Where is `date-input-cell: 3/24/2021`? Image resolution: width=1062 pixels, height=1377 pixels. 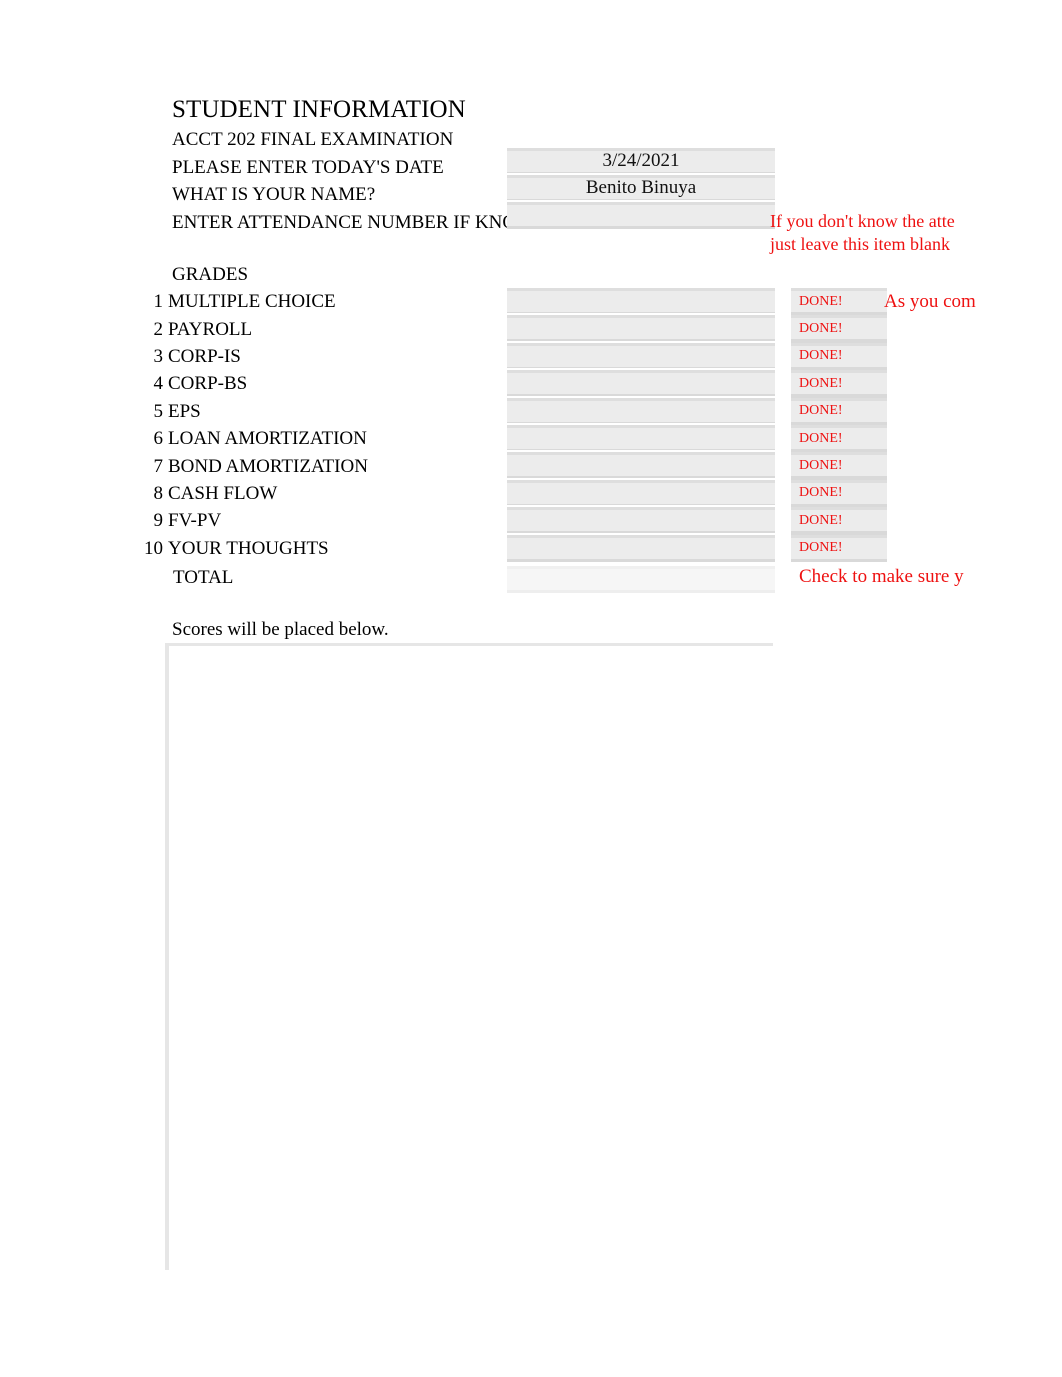 date-input-cell: 3/24/2021 is located at coordinates (641, 161).